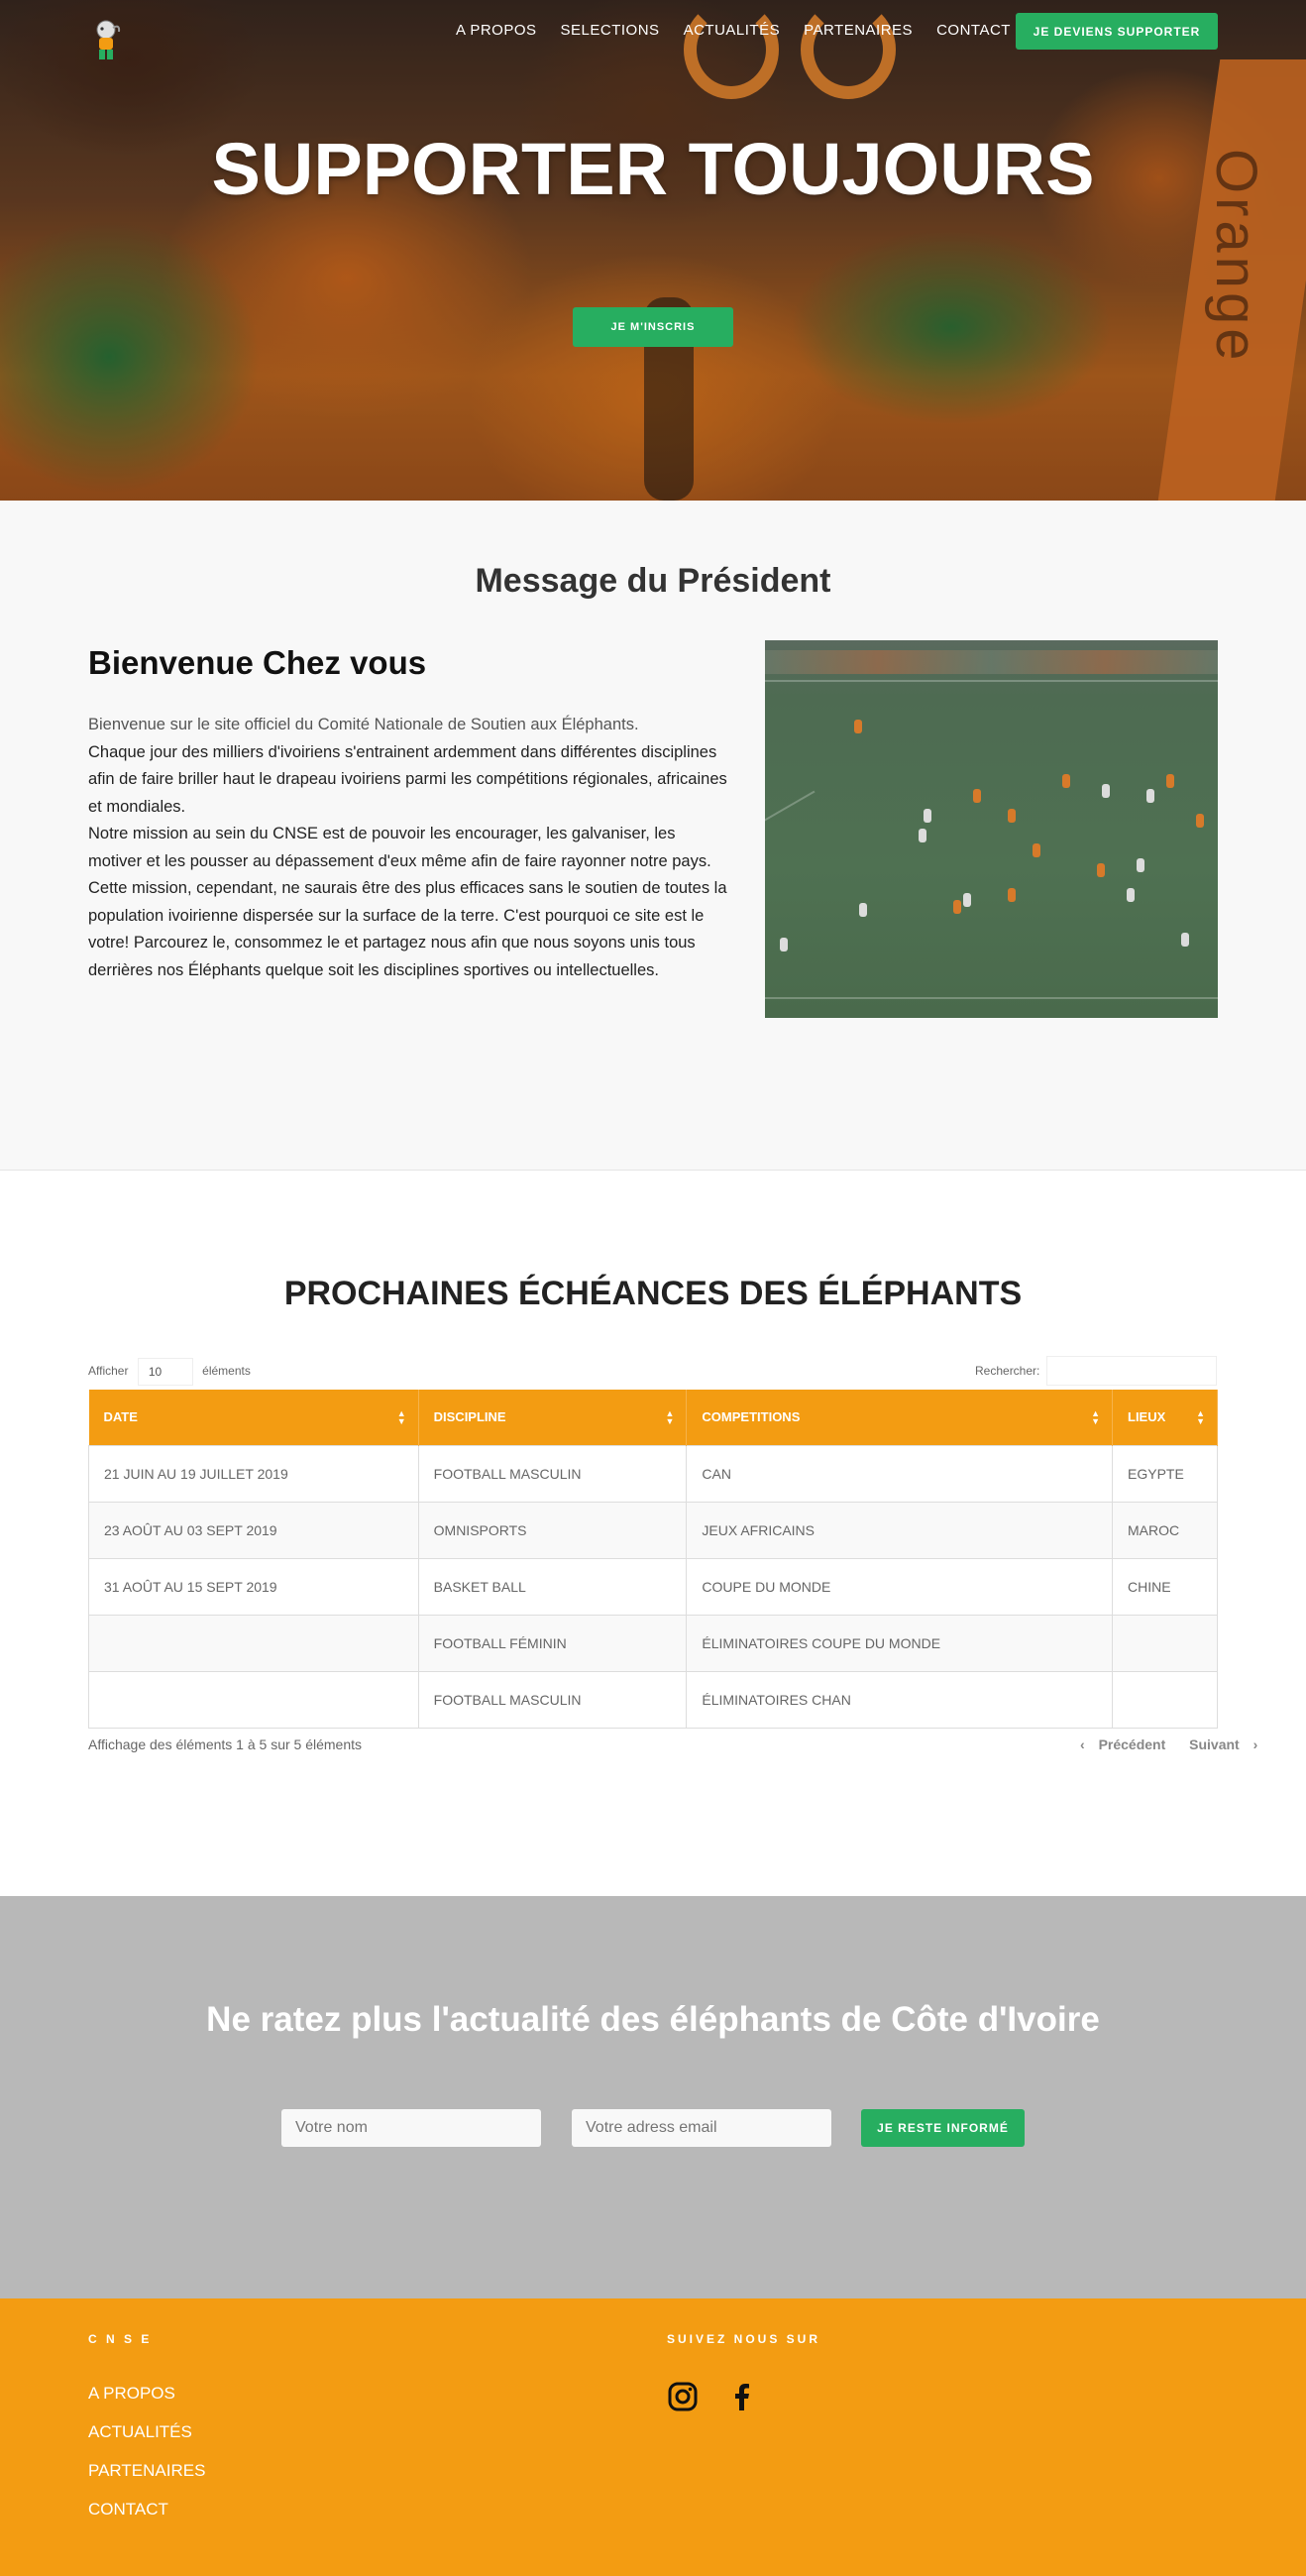  What do you see at coordinates (1218, 1744) in the screenshot?
I see `next-page-button: Suivant ›` at bounding box center [1218, 1744].